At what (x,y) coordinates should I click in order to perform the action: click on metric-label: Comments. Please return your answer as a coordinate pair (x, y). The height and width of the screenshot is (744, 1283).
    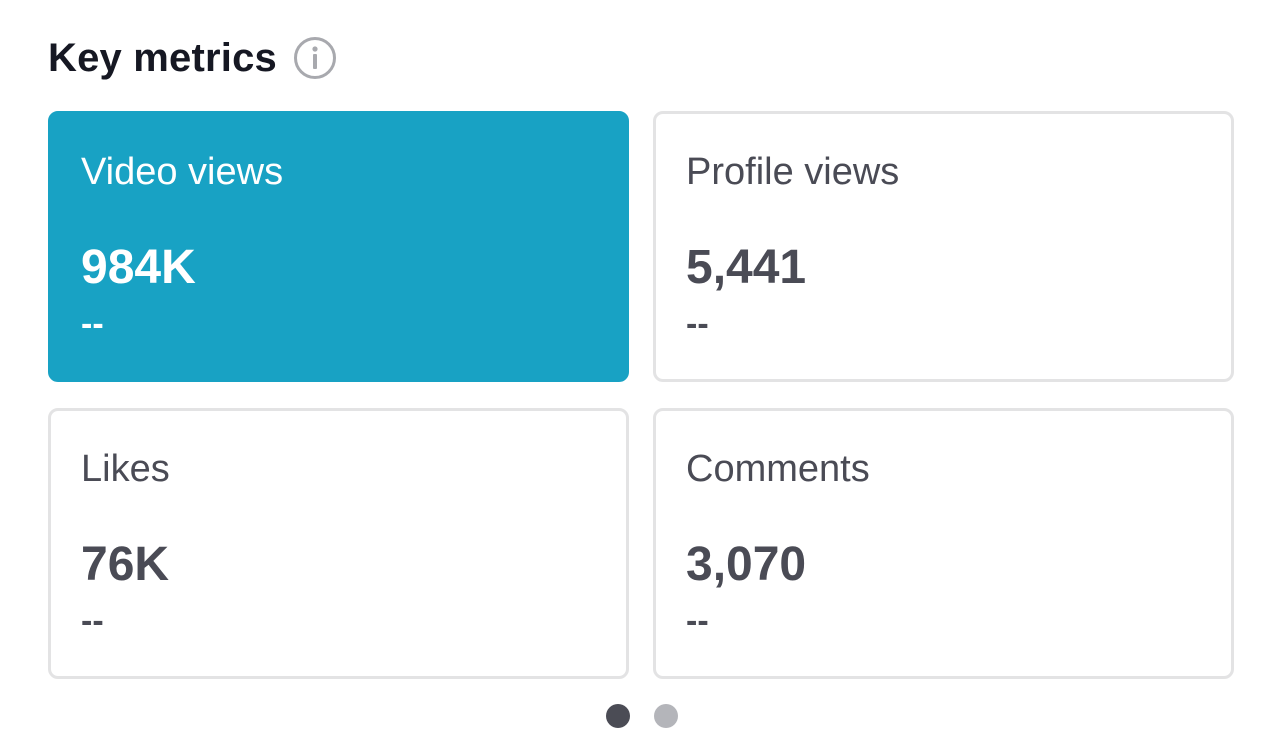
    Looking at the image, I should click on (778, 469).